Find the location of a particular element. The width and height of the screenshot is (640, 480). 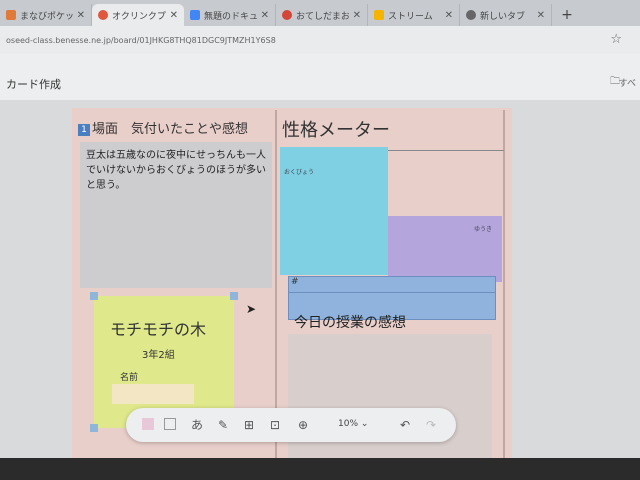

laptop-bezel is located at coordinates (320, 469).